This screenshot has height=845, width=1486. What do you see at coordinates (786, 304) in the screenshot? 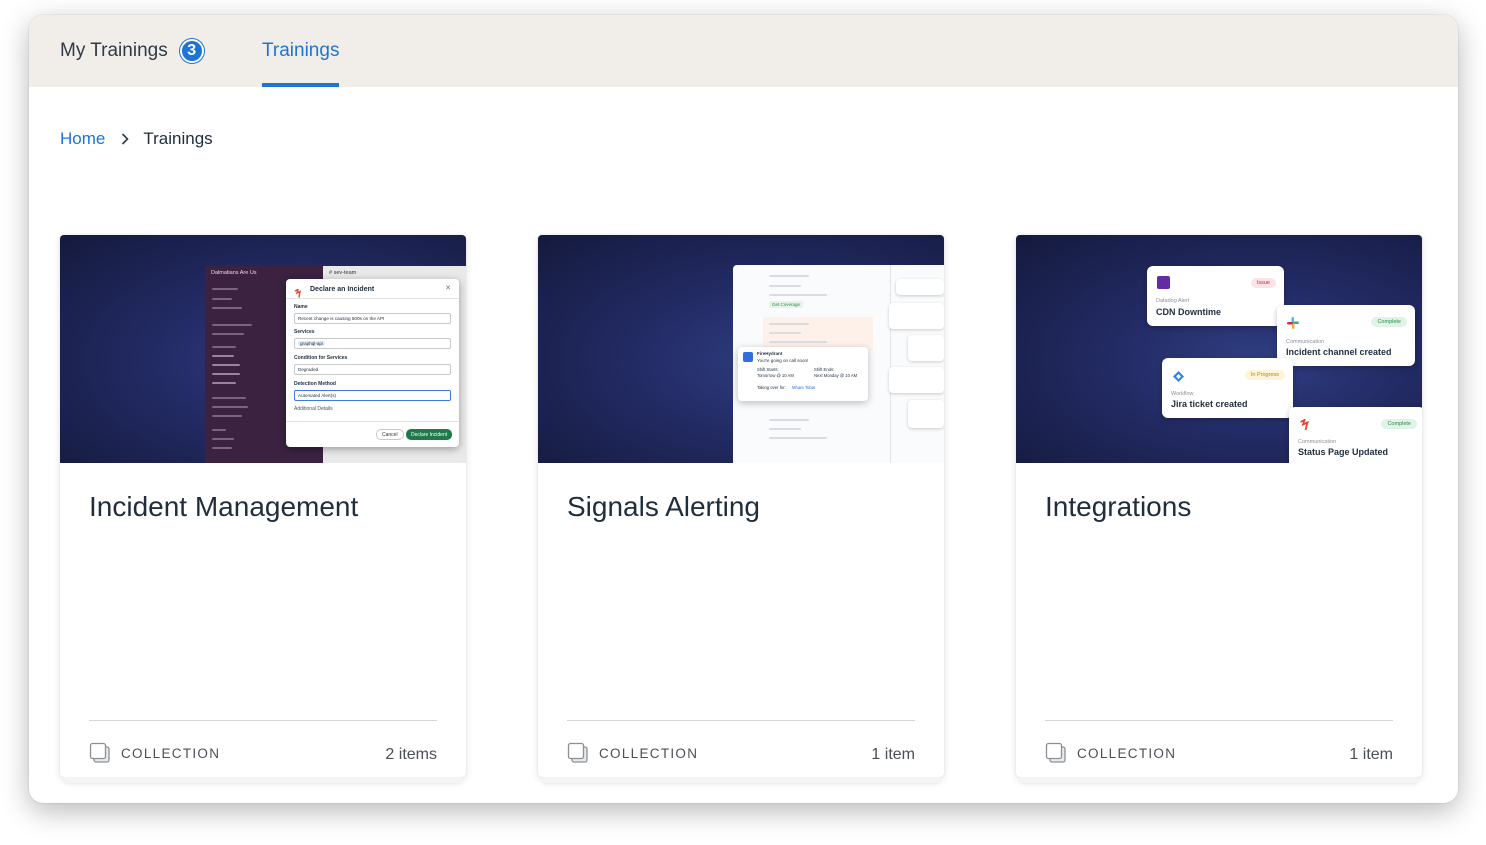
I see `get-coverage-badge: Get Coverage` at bounding box center [786, 304].